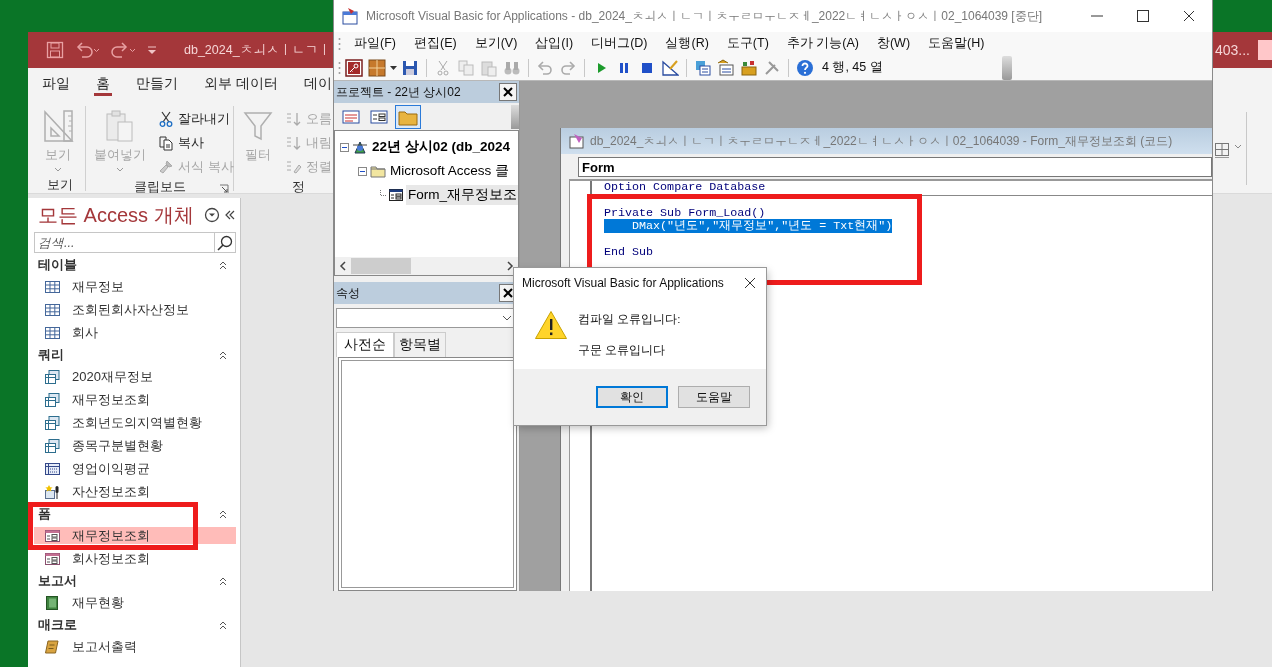 The height and width of the screenshot is (667, 1272). What do you see at coordinates (135, 558) in the screenshot?
I see `nav-item: 회사정보조회` at bounding box center [135, 558].